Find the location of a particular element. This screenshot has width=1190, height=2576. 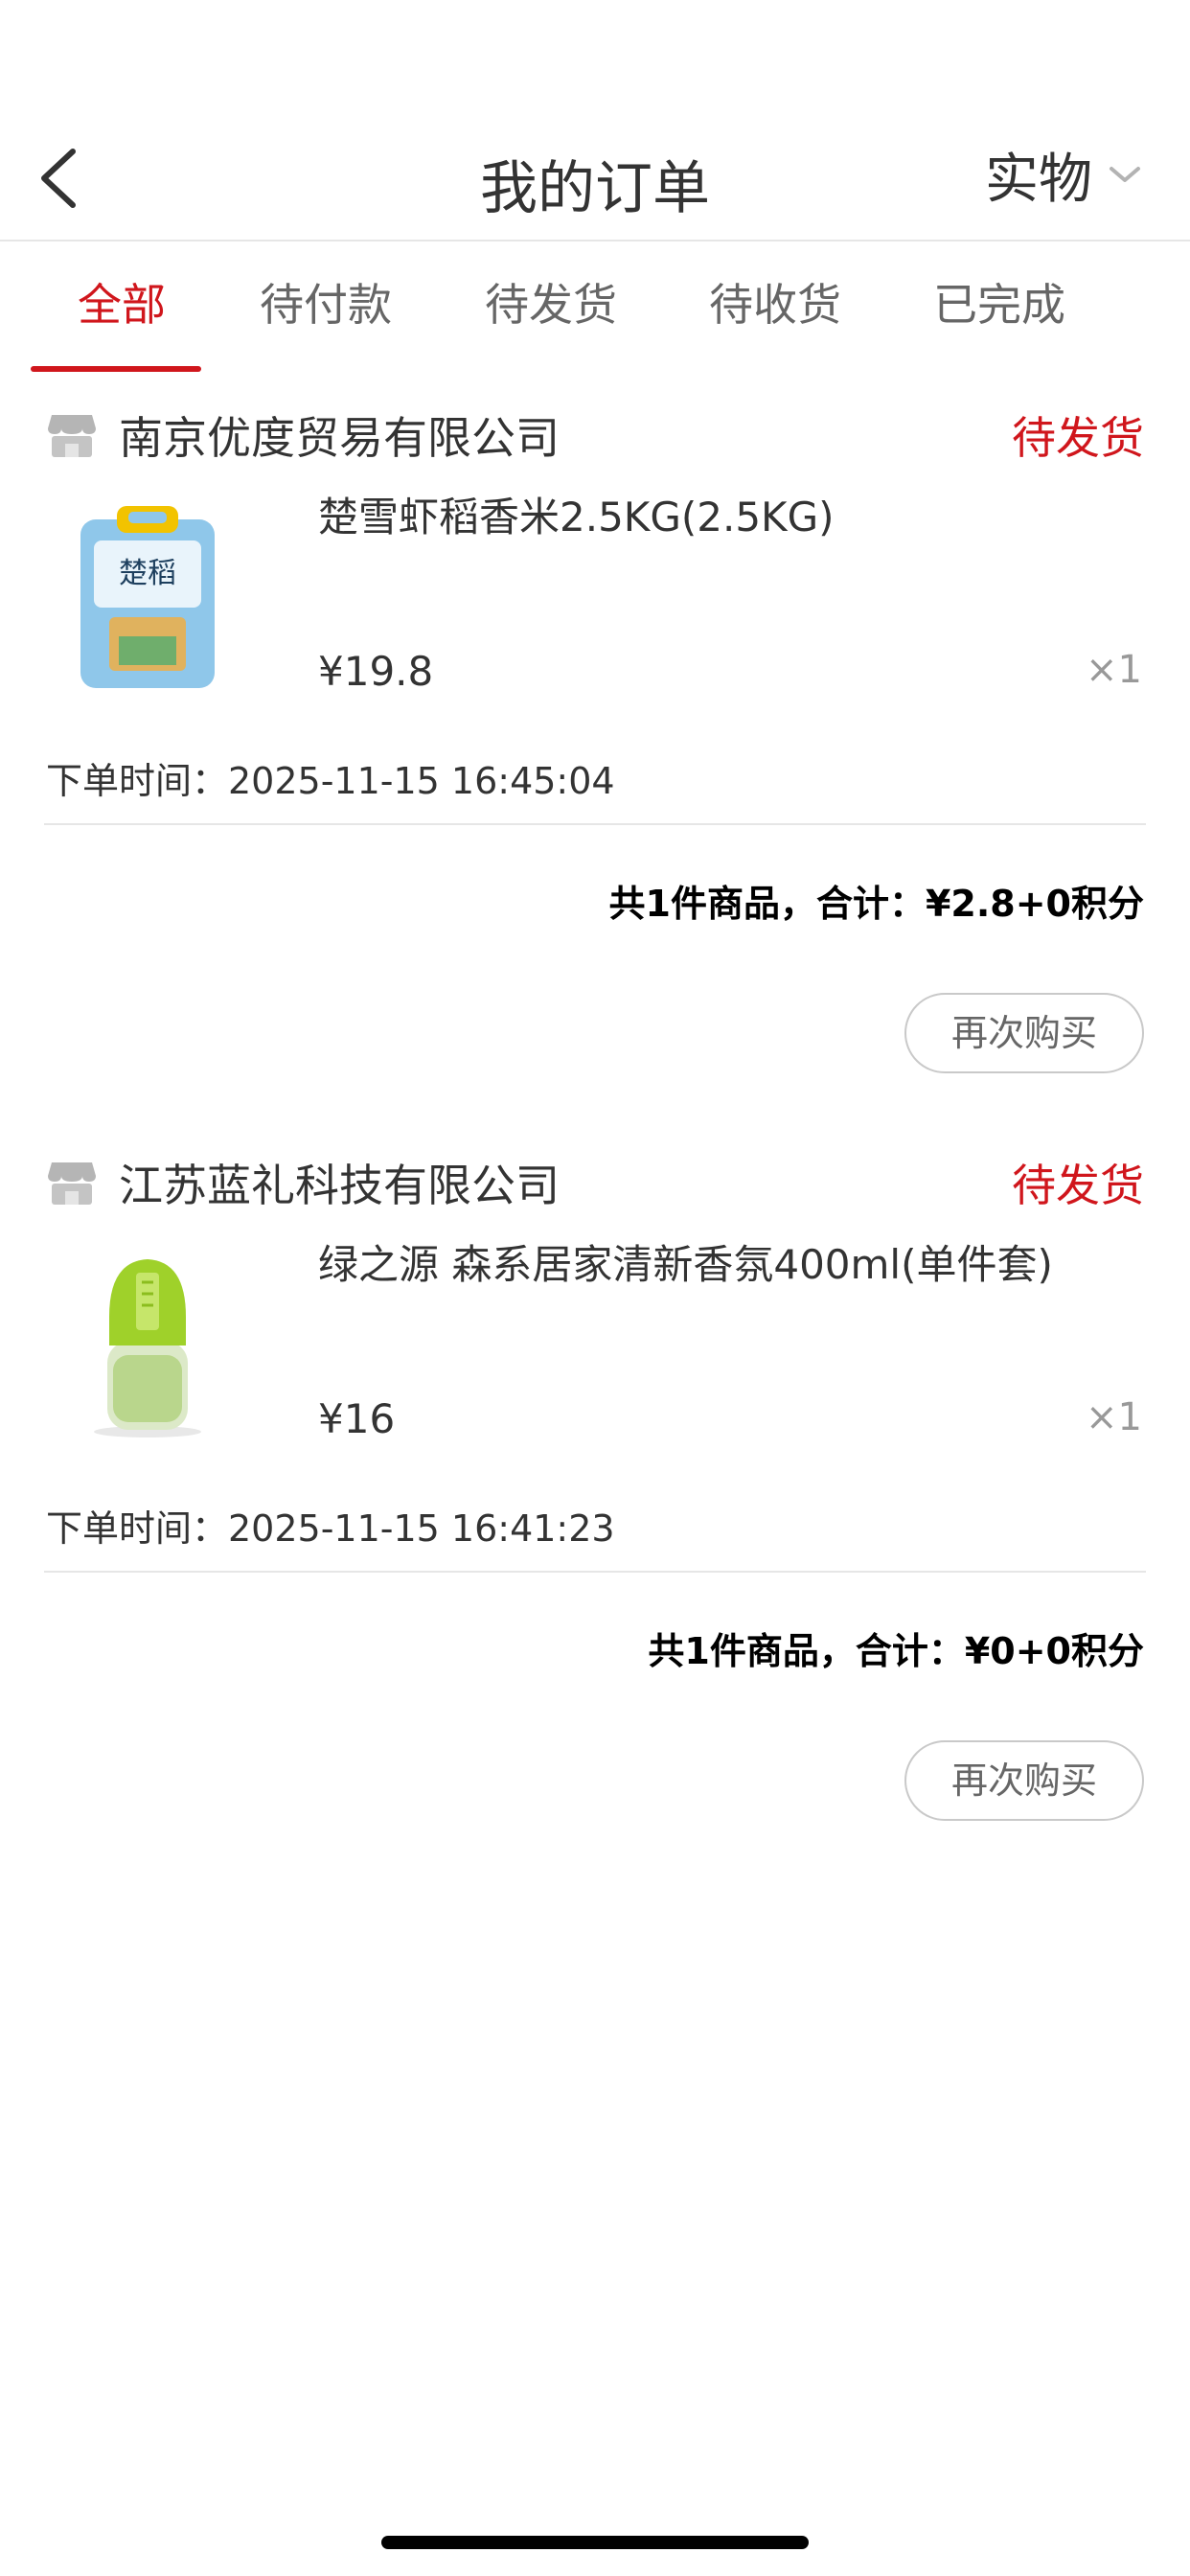

store-name: 南京优度贸易有限公司 is located at coordinates (340, 438).